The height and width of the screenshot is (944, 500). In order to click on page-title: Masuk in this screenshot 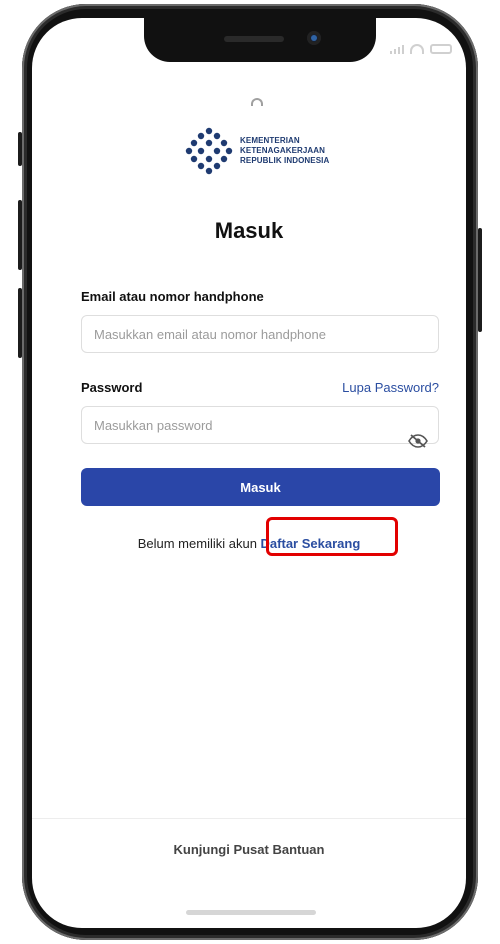, I will do `click(249, 230)`.